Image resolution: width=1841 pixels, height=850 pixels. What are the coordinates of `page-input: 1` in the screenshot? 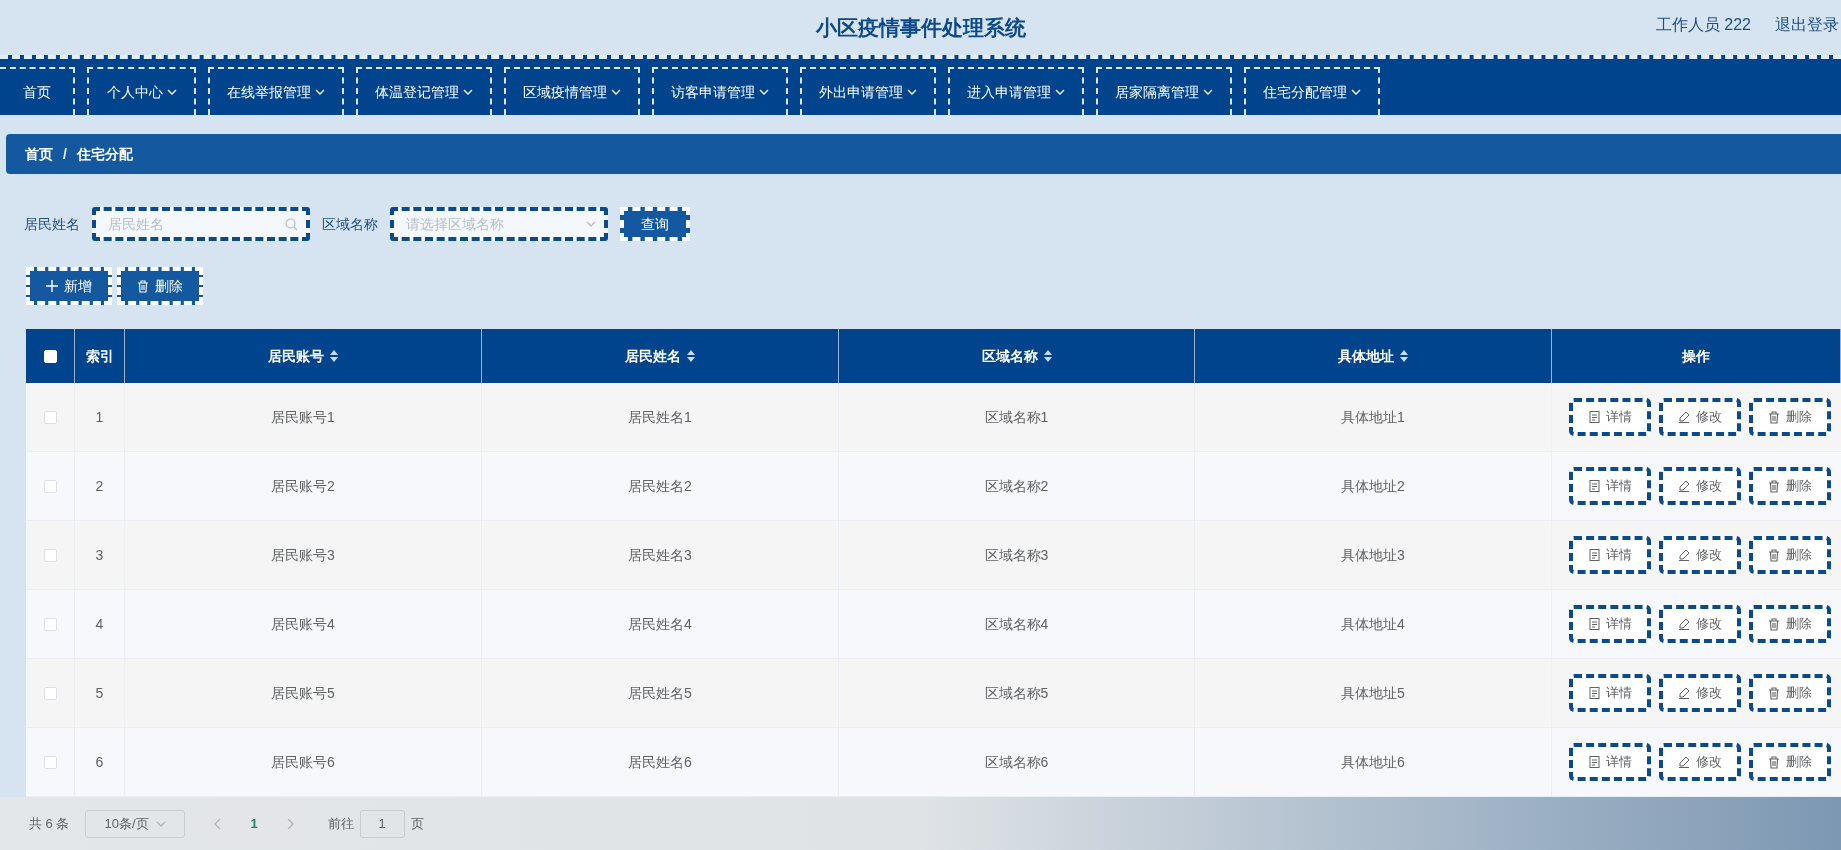 It's located at (382, 823).